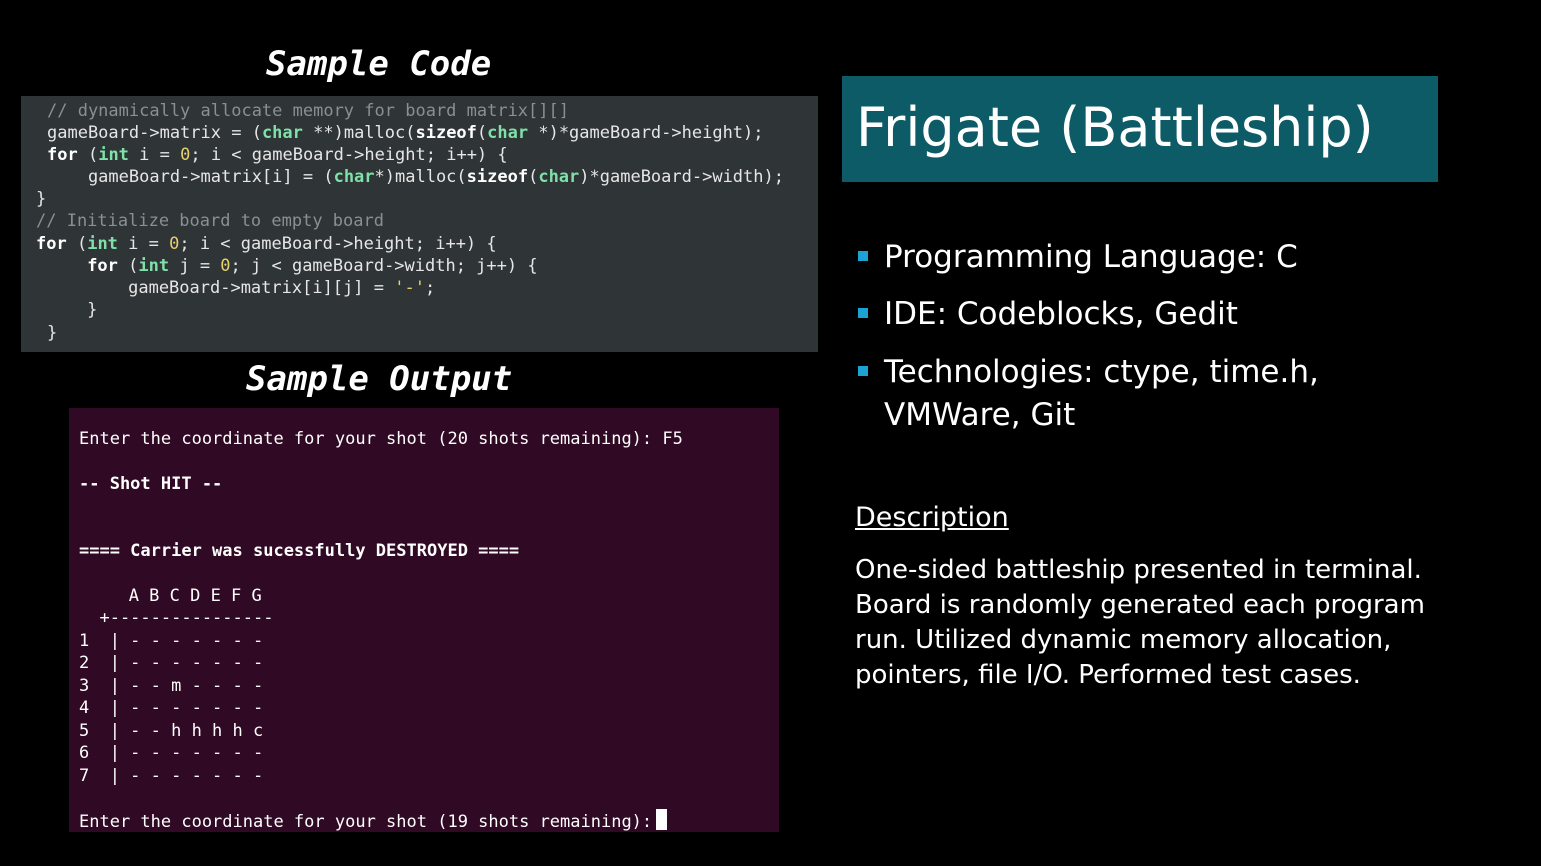 Image resolution: width=1541 pixels, height=866 pixels. I want to click on code-line-11: }, so click(52, 333).